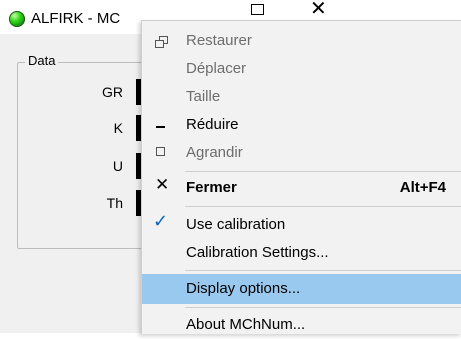 This screenshot has height=339, width=461. I want to click on th-label: Th, so click(114, 203).